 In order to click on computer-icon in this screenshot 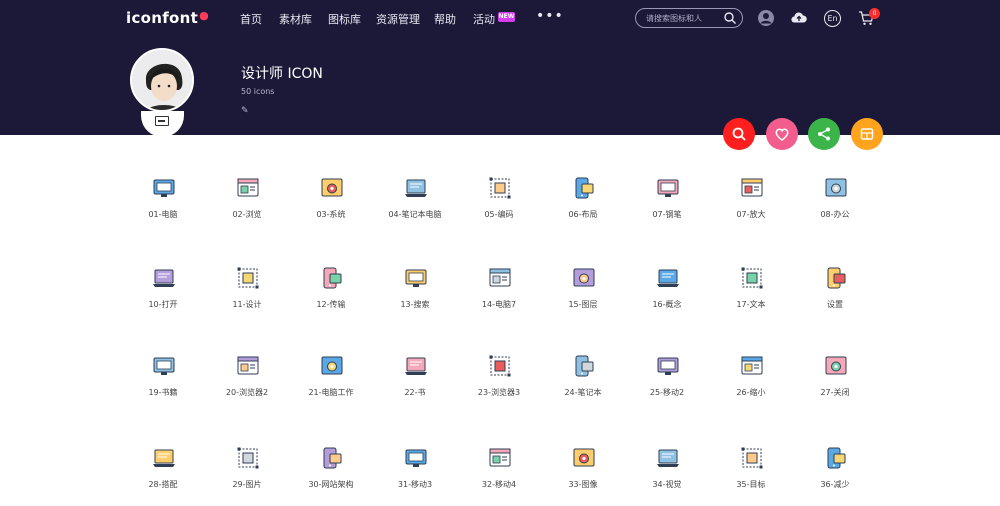, I will do `click(164, 188)`.